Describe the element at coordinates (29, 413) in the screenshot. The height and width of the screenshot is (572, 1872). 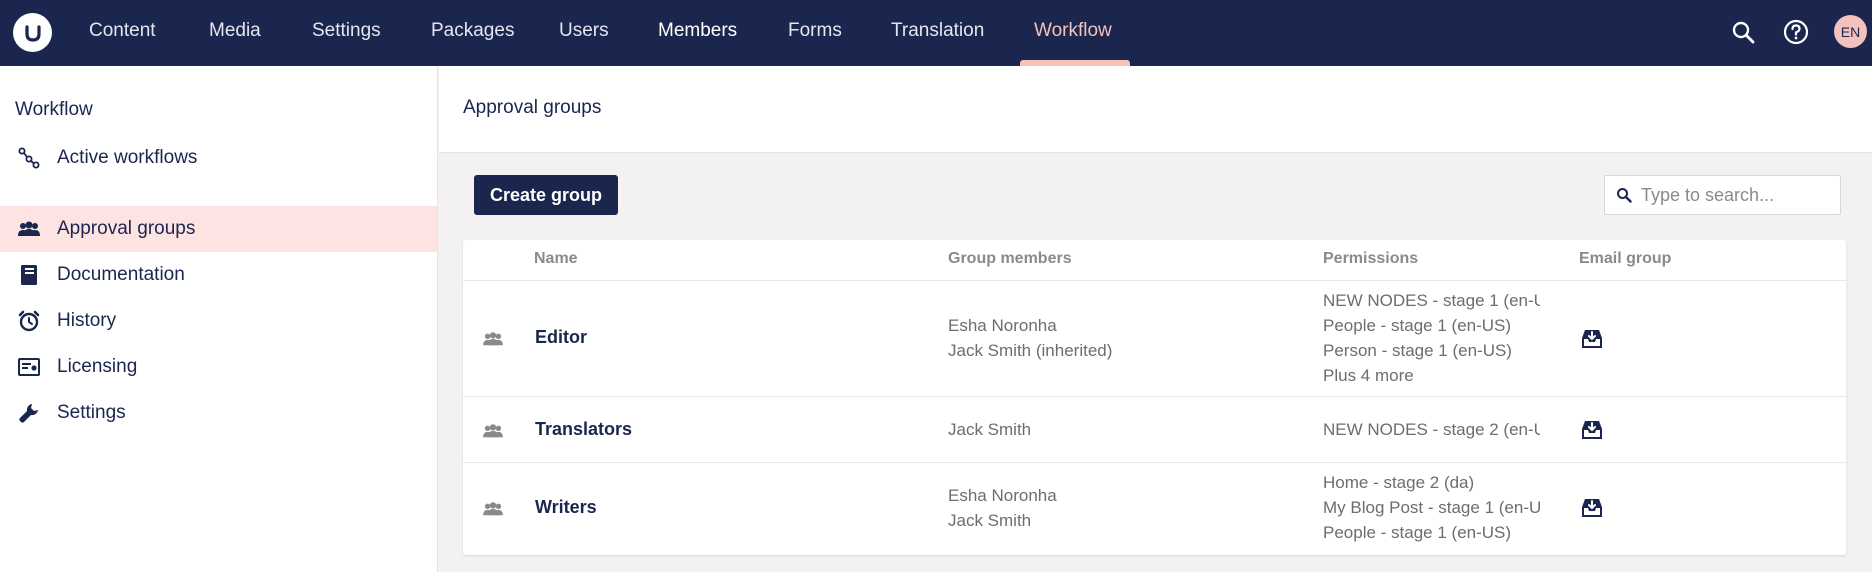
I see `wrench-icon` at that location.